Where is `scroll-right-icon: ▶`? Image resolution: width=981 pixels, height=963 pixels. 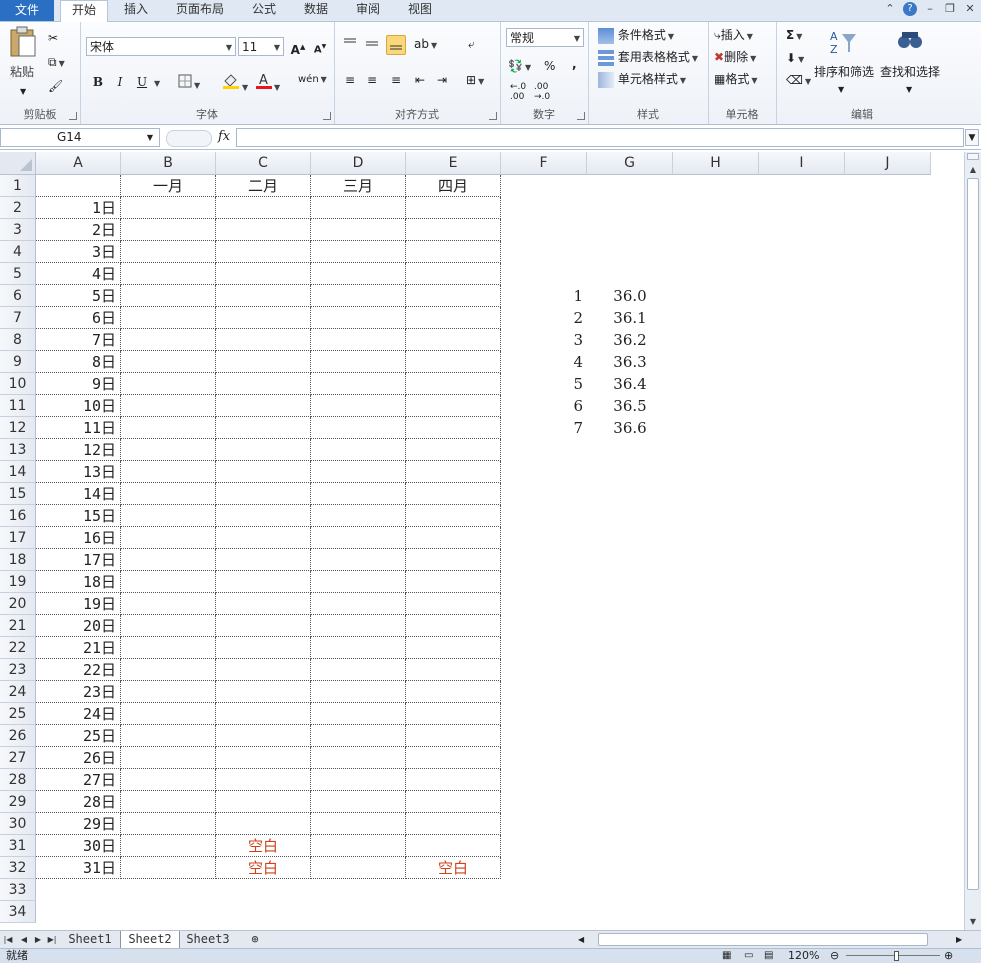 scroll-right-icon: ▶ is located at coordinates (960, 939).